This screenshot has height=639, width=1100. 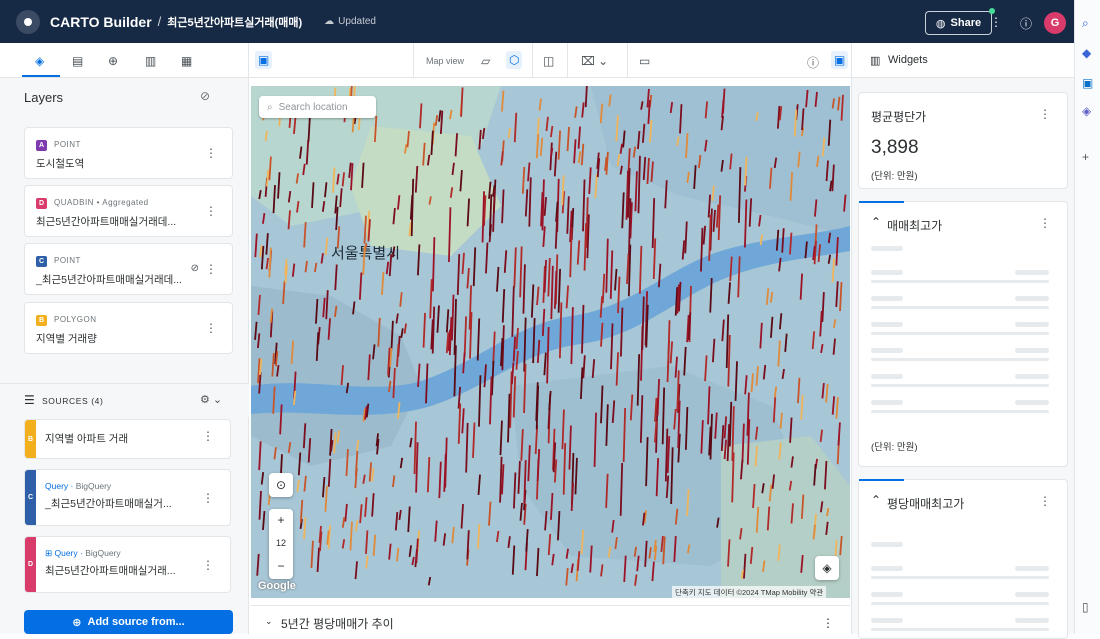 I want to click on layer-card: A POINT 도시철도역 ⋮, so click(x=128, y=153).